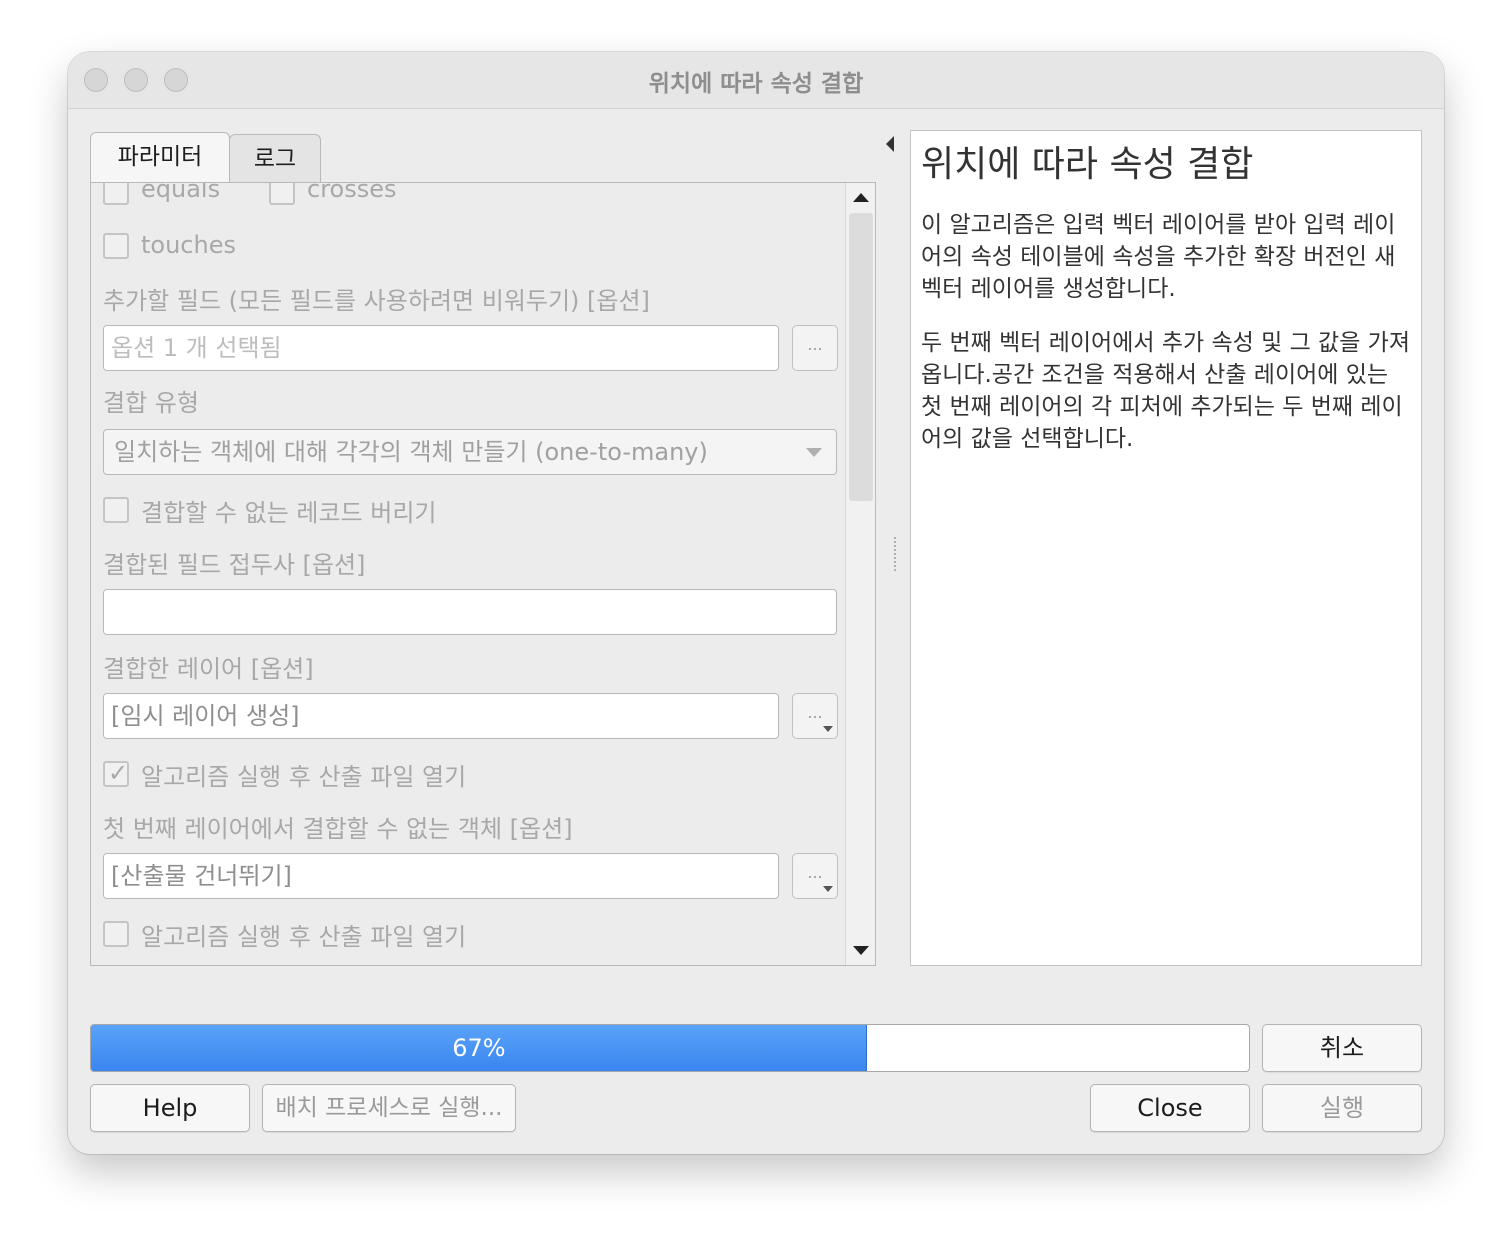 Image resolution: width=1512 pixels, height=1238 pixels. What do you see at coordinates (441, 876) in the screenshot?
I see `unjoinable-input: [산출물 건너뛰기]` at bounding box center [441, 876].